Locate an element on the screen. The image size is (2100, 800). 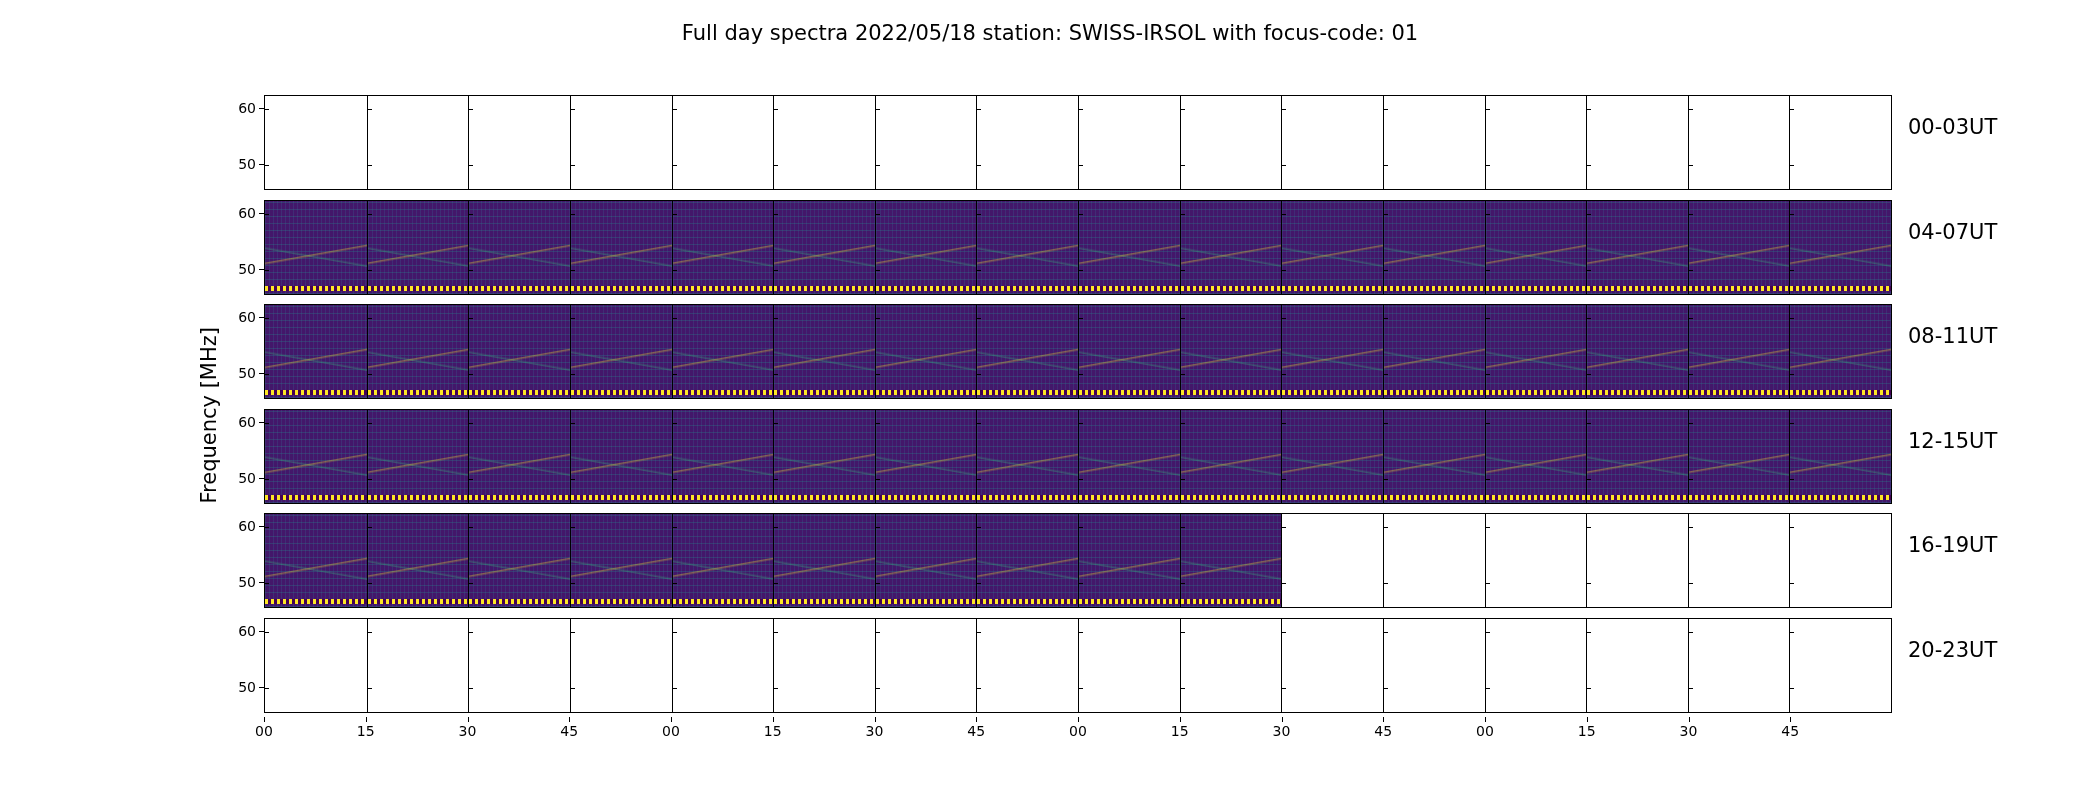
chart-title: Full day spectra 2022/05/18 station: SWISS-IRSOL with focus-code: 01 is located at coordinates (1050, 33).